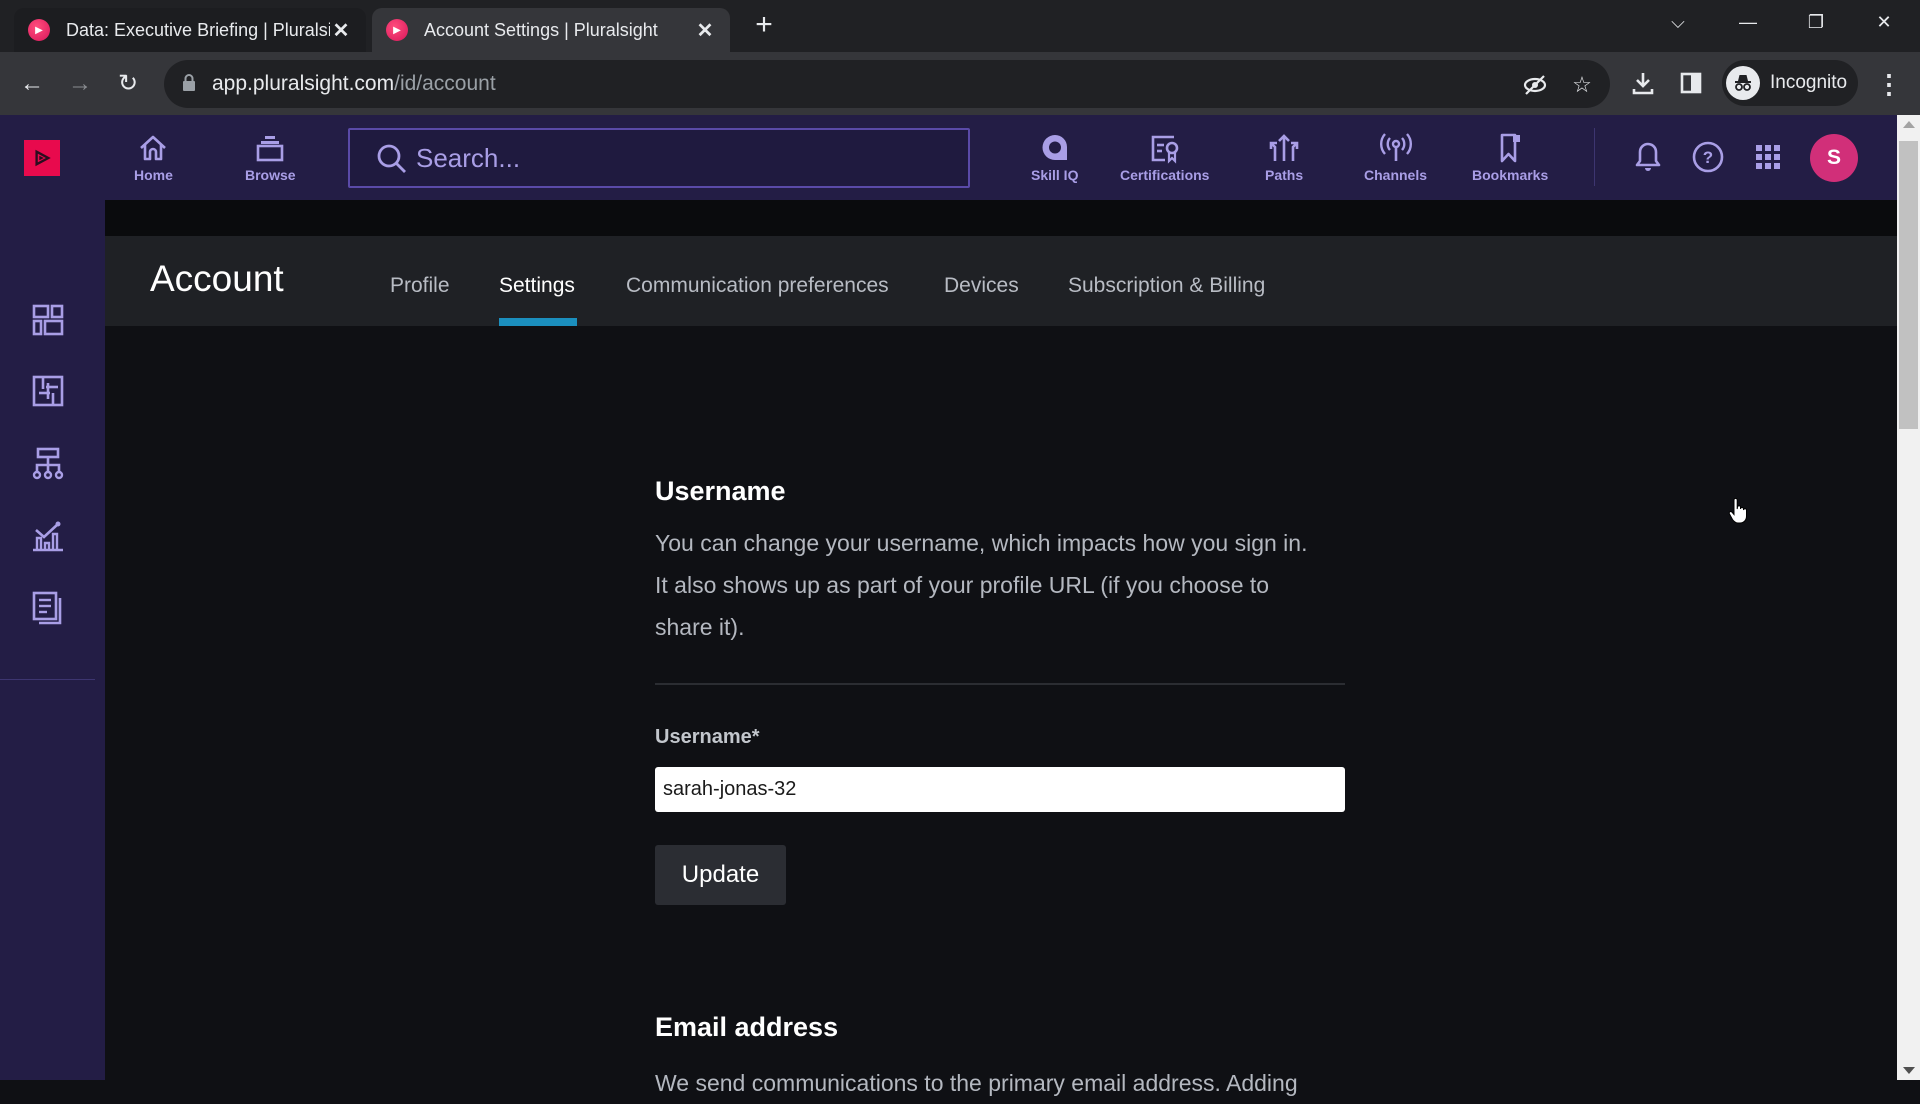 This screenshot has width=1920, height=1104. What do you see at coordinates (1748, 22) in the screenshot?
I see `minimize-window-icon: —` at bounding box center [1748, 22].